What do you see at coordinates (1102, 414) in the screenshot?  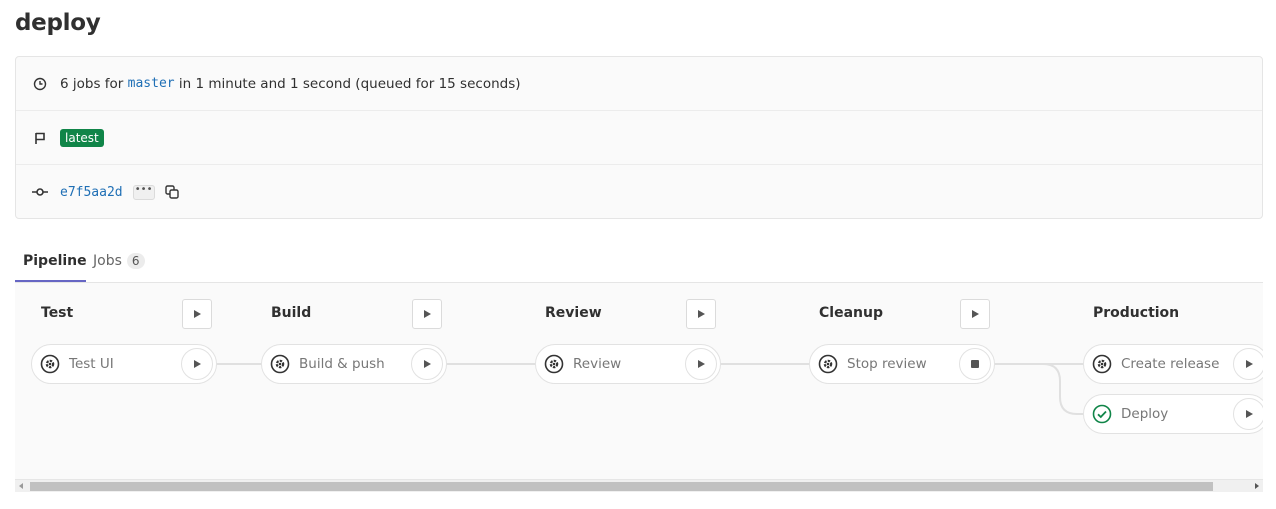 I see `check-circle-icon` at bounding box center [1102, 414].